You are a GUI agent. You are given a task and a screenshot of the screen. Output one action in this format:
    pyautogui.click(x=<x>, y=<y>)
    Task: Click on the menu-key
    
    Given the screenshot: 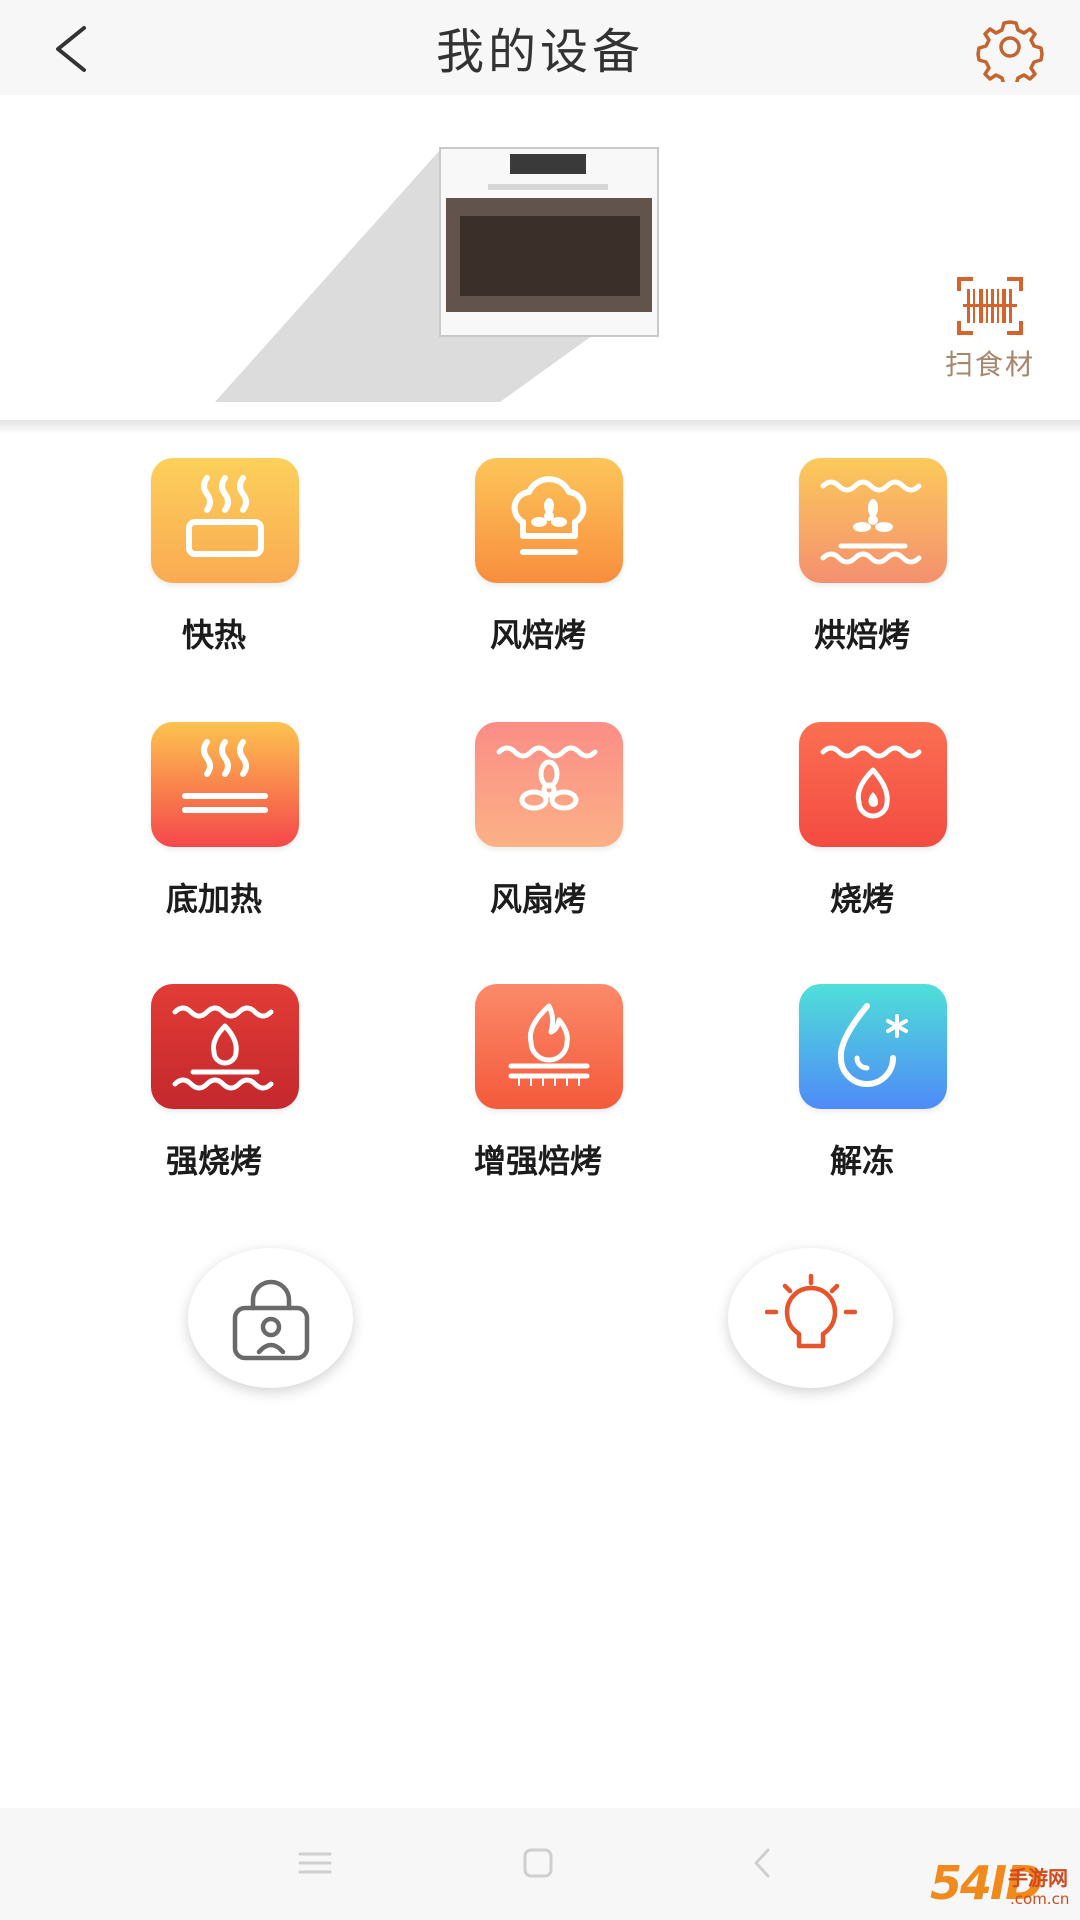 What is the action you would take?
    pyautogui.click(x=315, y=1863)
    